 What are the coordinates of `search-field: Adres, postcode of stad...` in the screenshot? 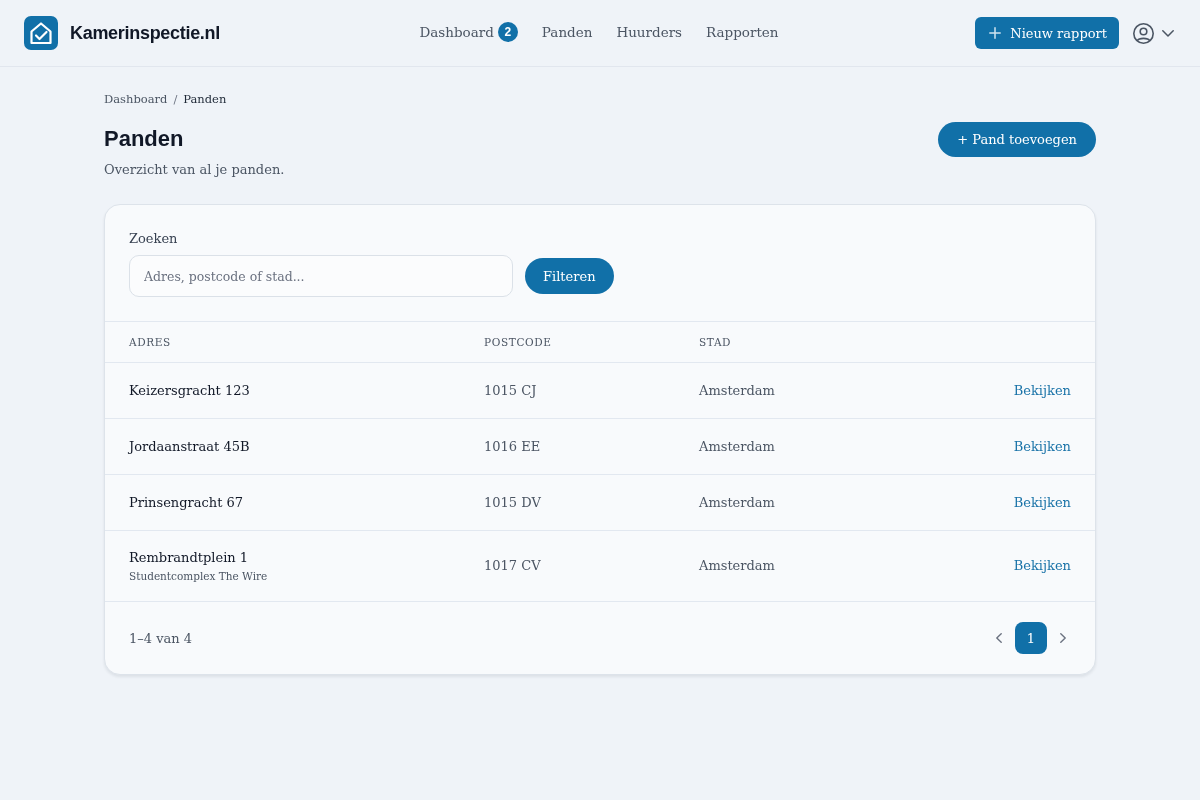 It's located at (321, 276).